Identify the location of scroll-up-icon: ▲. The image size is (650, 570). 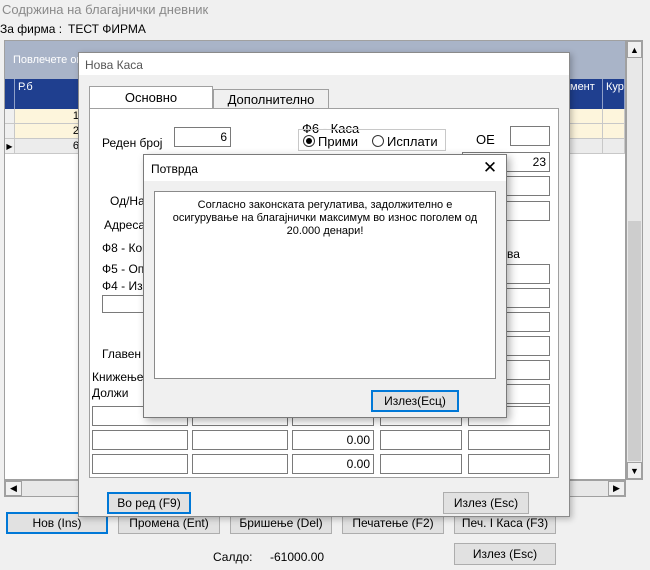
(634, 49).